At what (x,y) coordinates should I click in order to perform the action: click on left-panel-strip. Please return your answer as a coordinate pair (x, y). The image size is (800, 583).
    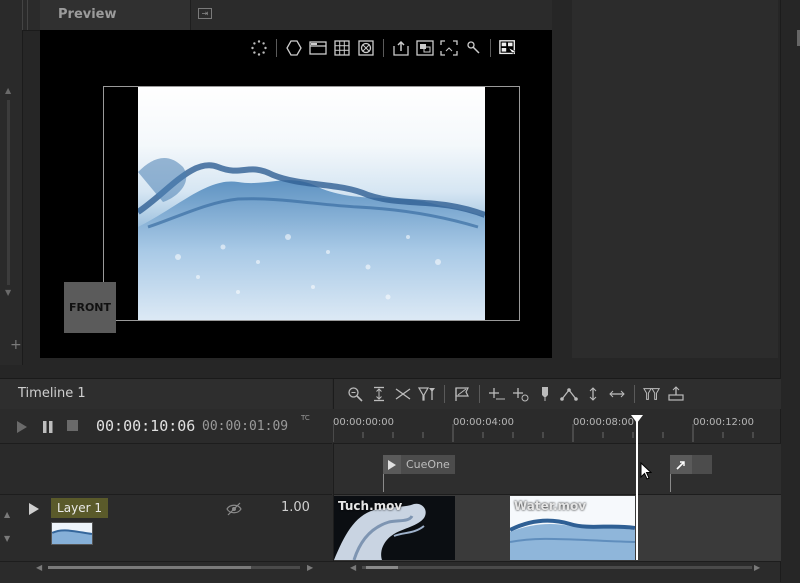
    Looking at the image, I should click on (11, 182).